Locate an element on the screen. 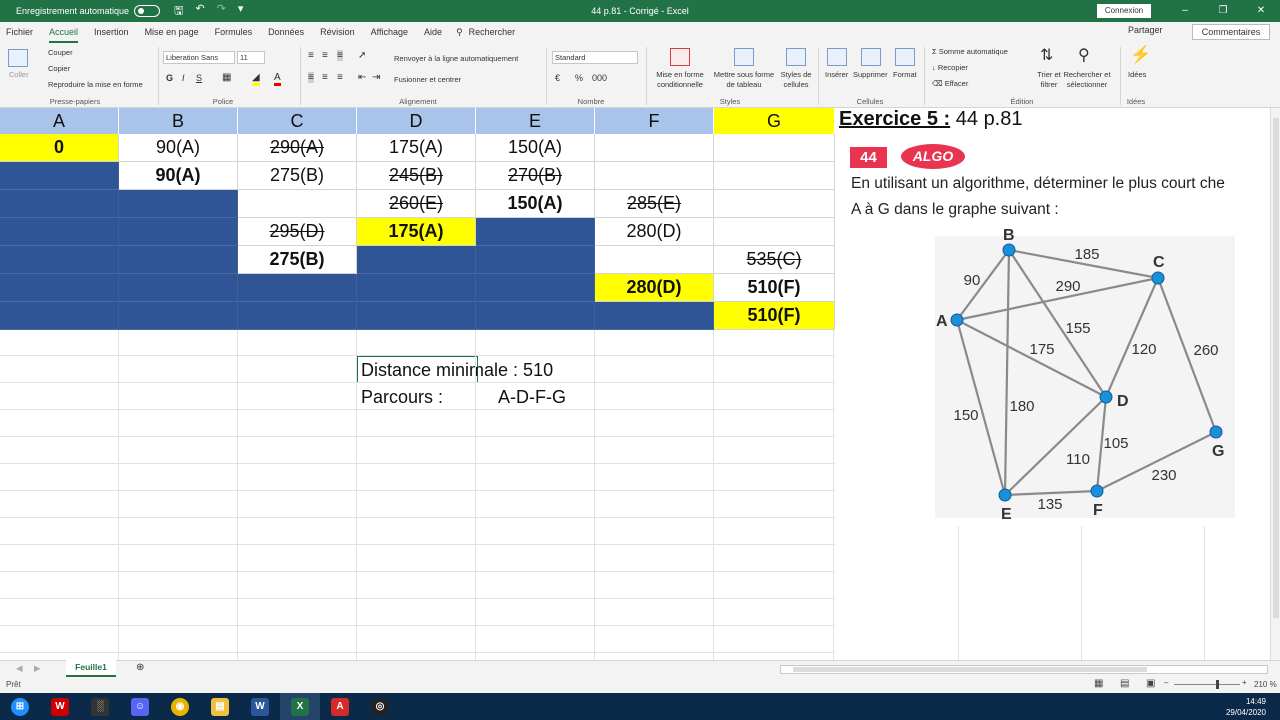 The image size is (1280, 720). cell-styles-icon is located at coordinates (796, 57).